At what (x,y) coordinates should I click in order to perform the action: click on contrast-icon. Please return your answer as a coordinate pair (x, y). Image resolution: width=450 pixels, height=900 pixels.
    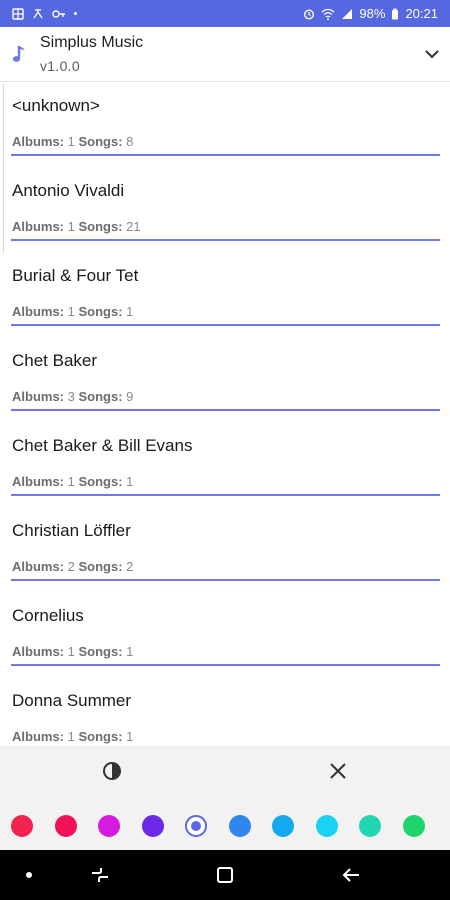
    Looking at the image, I should click on (112, 771).